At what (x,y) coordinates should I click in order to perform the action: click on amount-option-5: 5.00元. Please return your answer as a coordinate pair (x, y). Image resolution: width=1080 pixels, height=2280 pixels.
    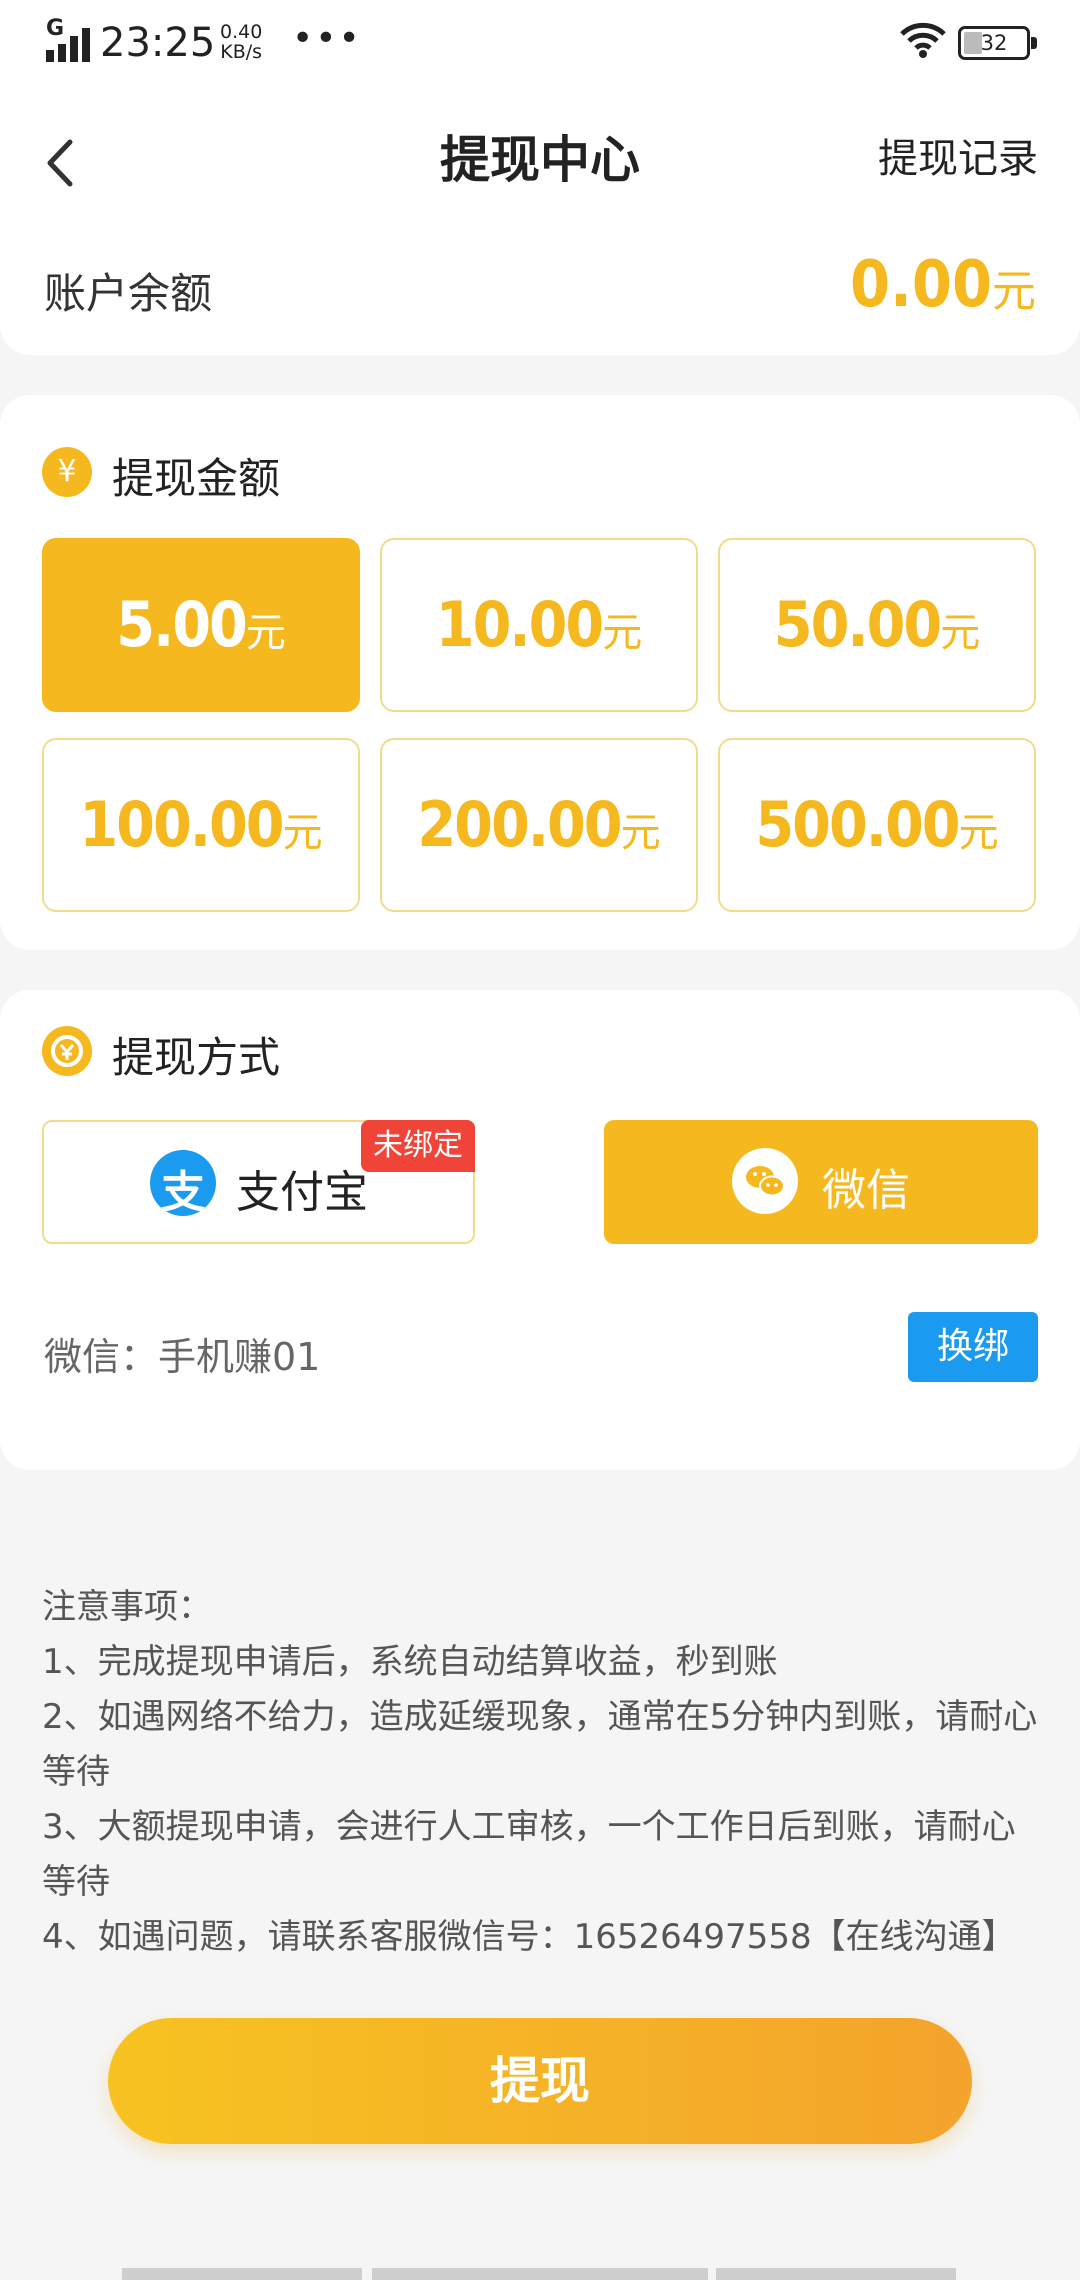
    Looking at the image, I should click on (201, 625).